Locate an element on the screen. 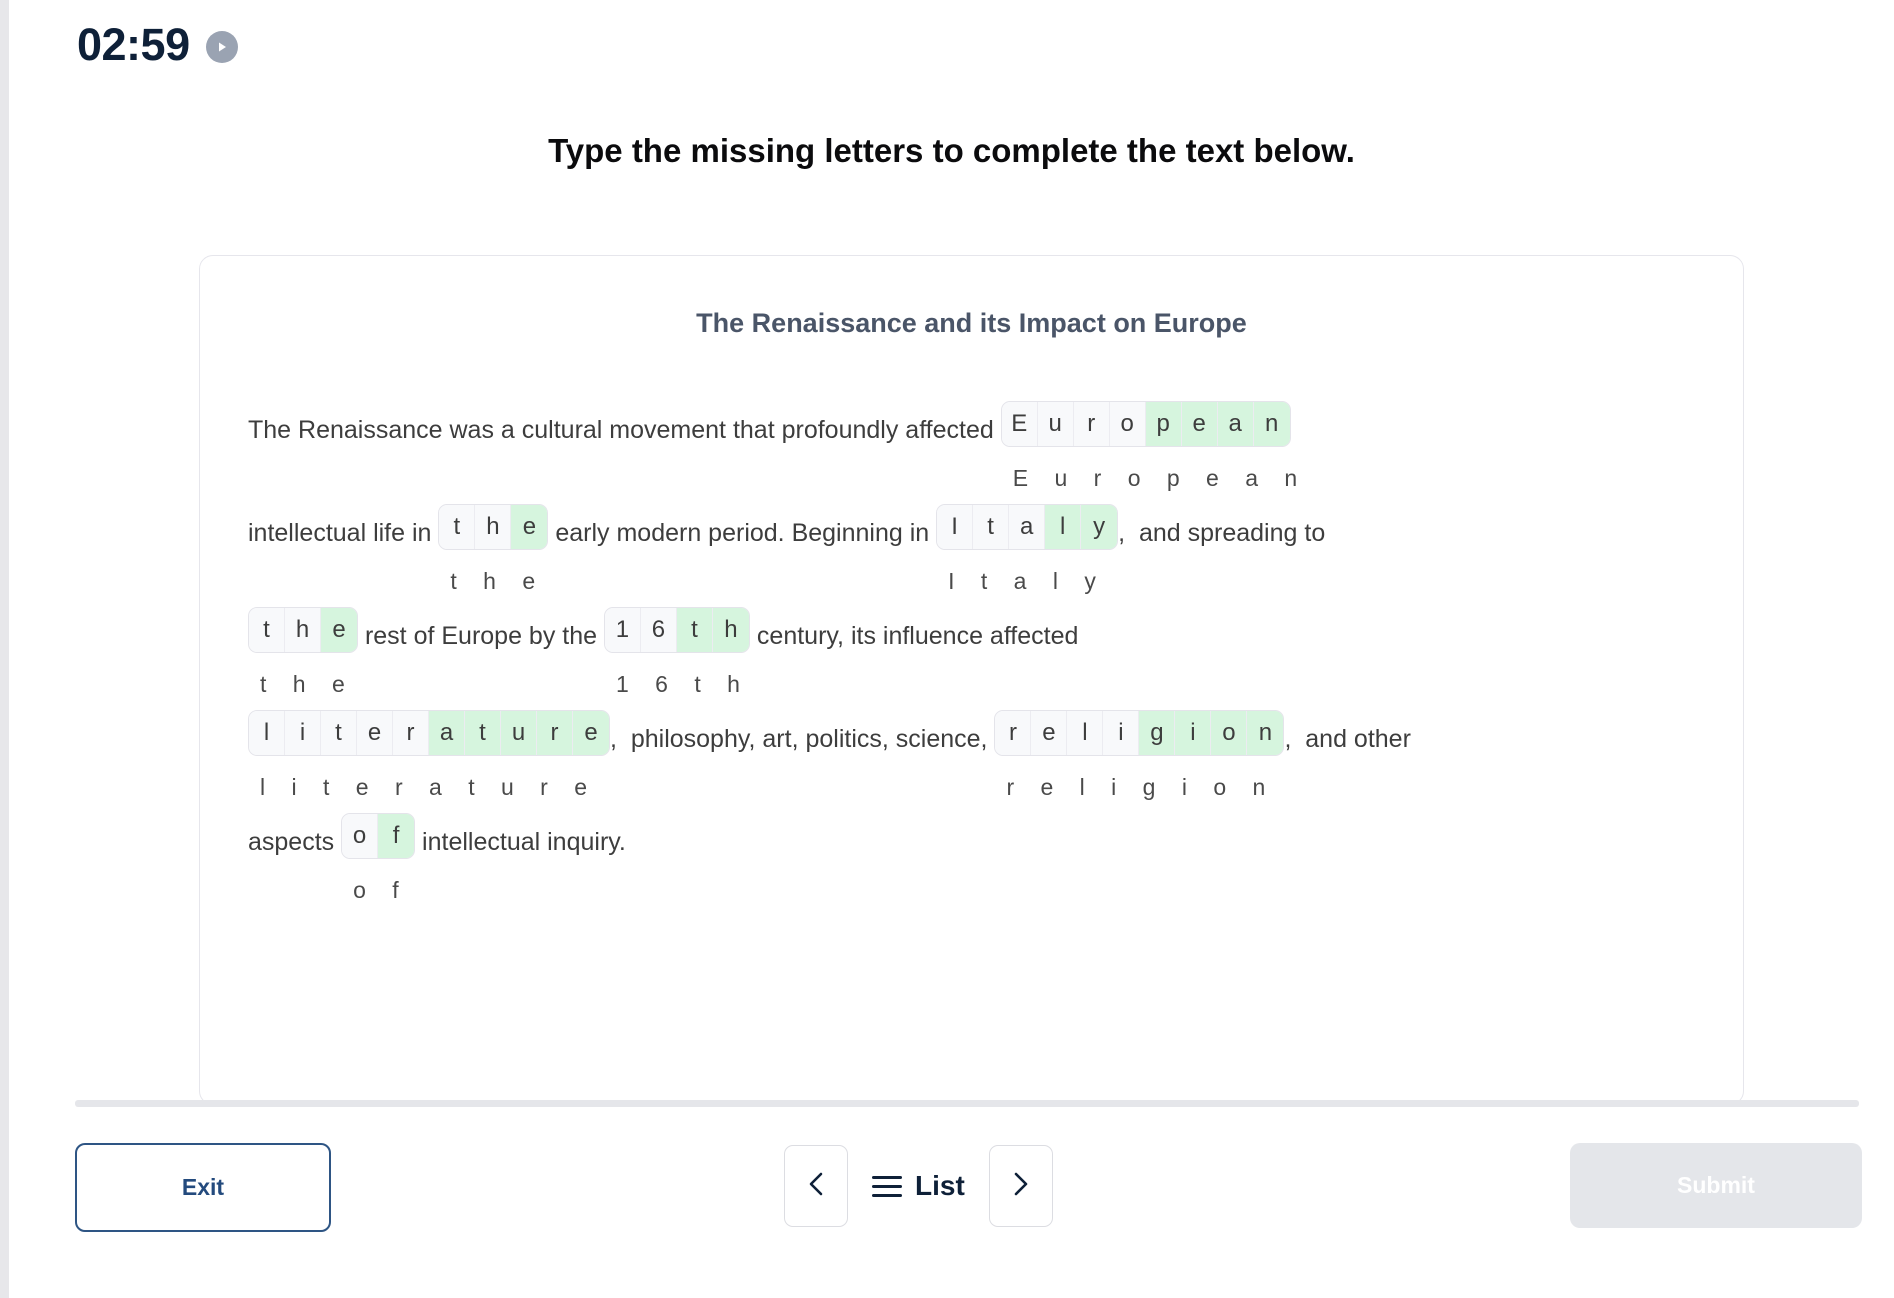 The height and width of the screenshot is (1298, 1894). passage-title: The Renaissance and its Impact on Europe is located at coordinates (971, 323).